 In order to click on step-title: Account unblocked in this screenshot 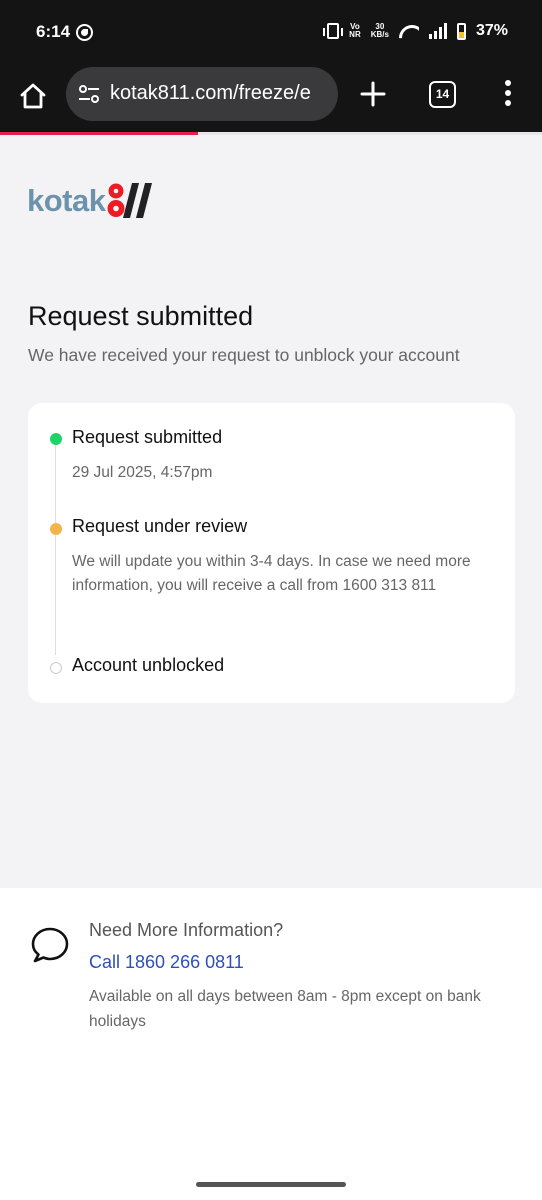, I will do `click(148, 665)`.